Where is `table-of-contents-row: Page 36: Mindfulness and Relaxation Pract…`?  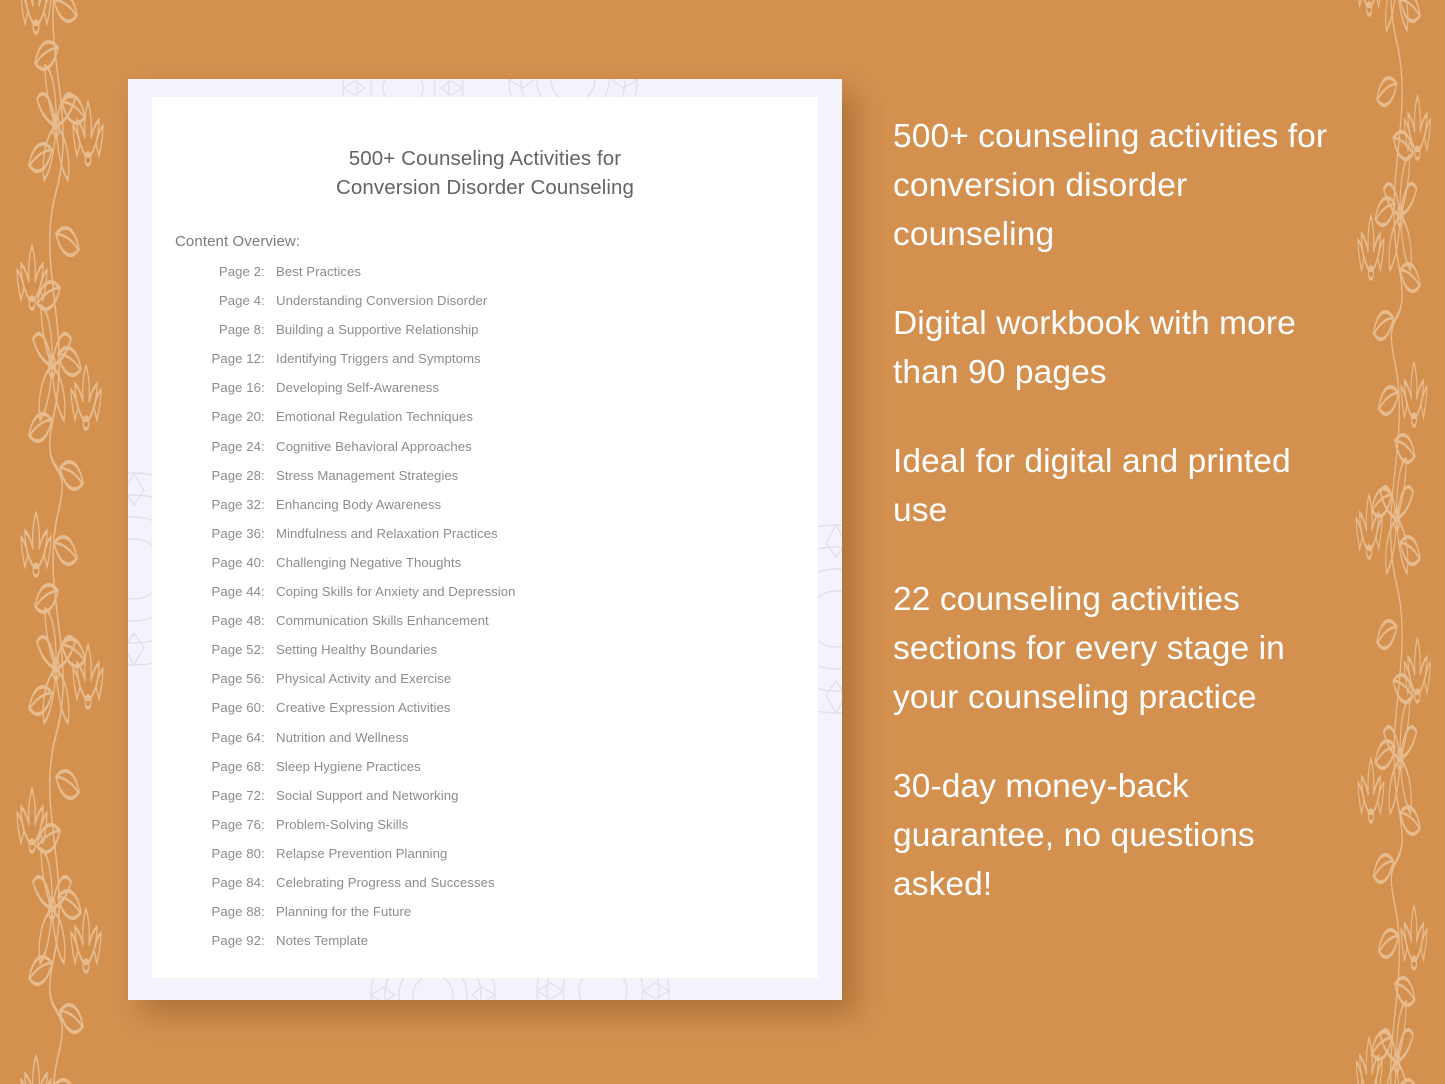 table-of-contents-row: Page 36: Mindfulness and Relaxation Pract… is located at coordinates (508, 540).